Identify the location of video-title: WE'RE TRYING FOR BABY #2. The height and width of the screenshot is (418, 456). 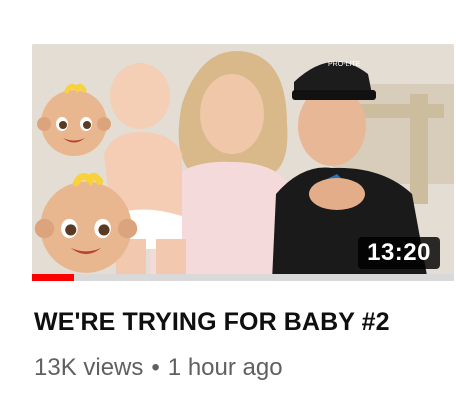
(212, 322).